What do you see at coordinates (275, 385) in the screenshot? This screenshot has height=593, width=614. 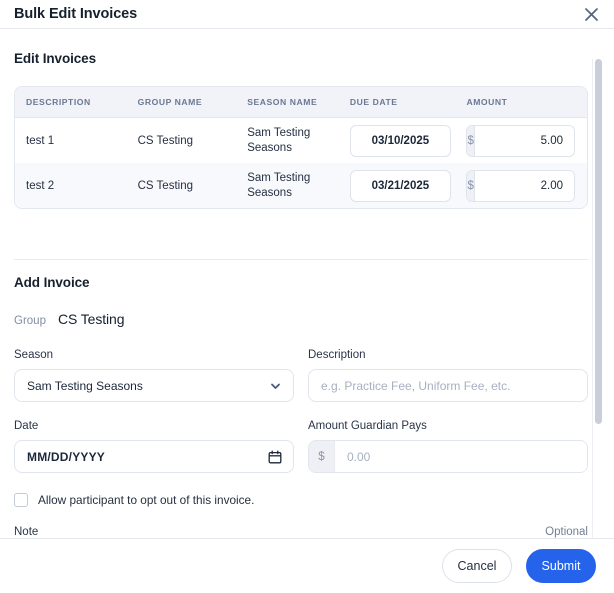 I see `chevron-down-icon` at bounding box center [275, 385].